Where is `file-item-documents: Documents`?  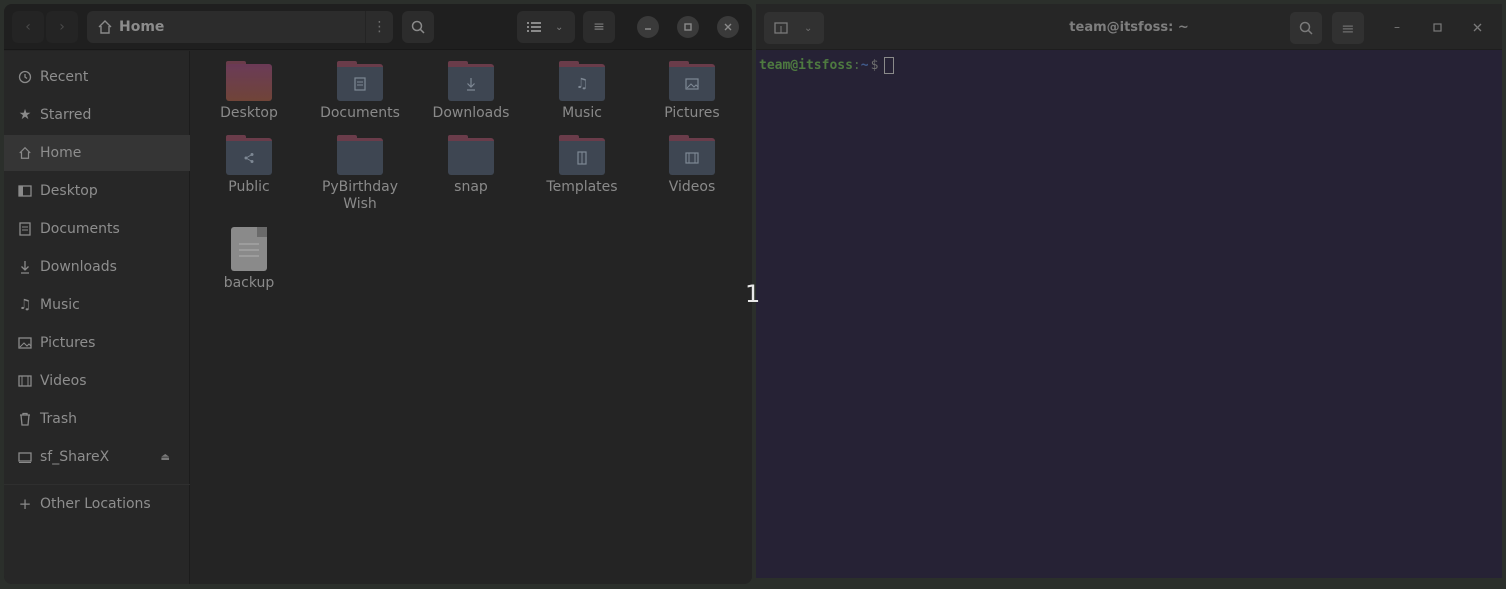 file-item-documents: Documents is located at coordinates (360, 91).